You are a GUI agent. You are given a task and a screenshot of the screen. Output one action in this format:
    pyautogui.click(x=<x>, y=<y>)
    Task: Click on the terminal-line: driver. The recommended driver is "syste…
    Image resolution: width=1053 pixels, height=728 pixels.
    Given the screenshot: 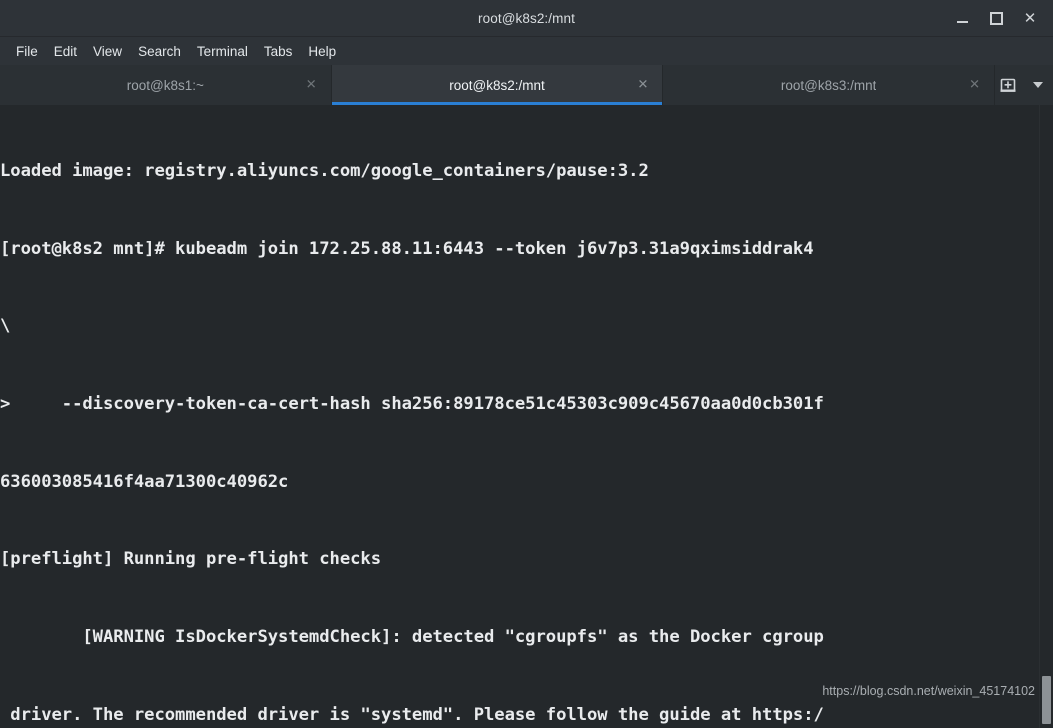 What is the action you would take?
    pyautogui.click(x=412, y=714)
    